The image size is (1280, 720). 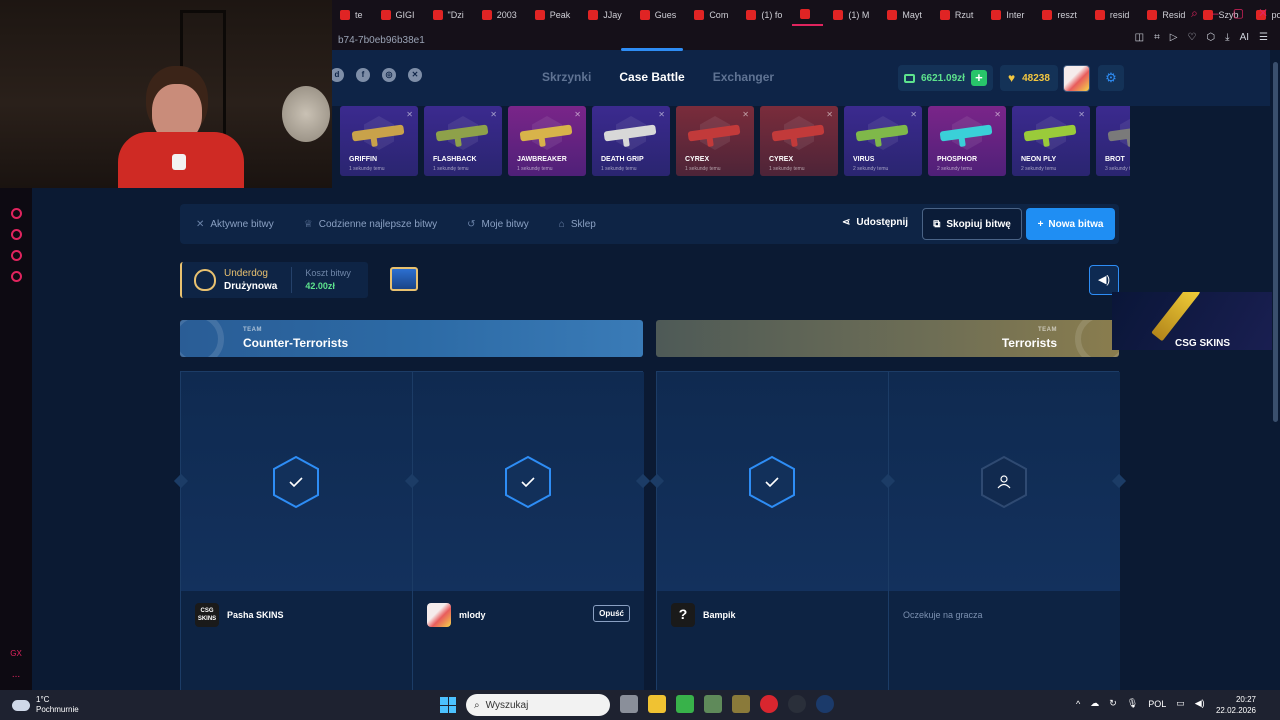 I want to click on heart-icon: ♡, so click(x=1191, y=37).